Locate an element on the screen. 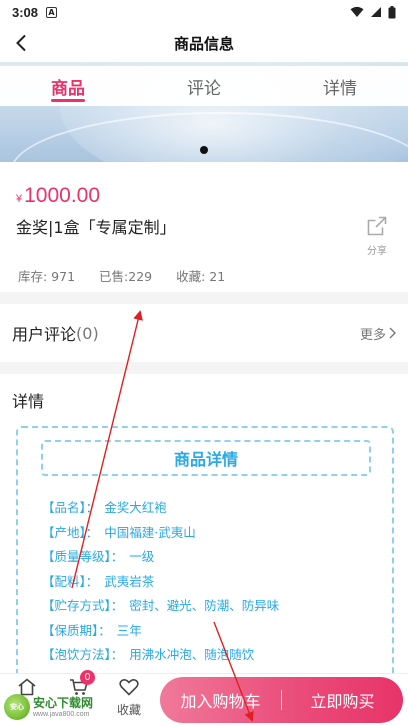 The width and height of the screenshot is (408, 725). price-currency: ¥ is located at coordinates (19, 199).